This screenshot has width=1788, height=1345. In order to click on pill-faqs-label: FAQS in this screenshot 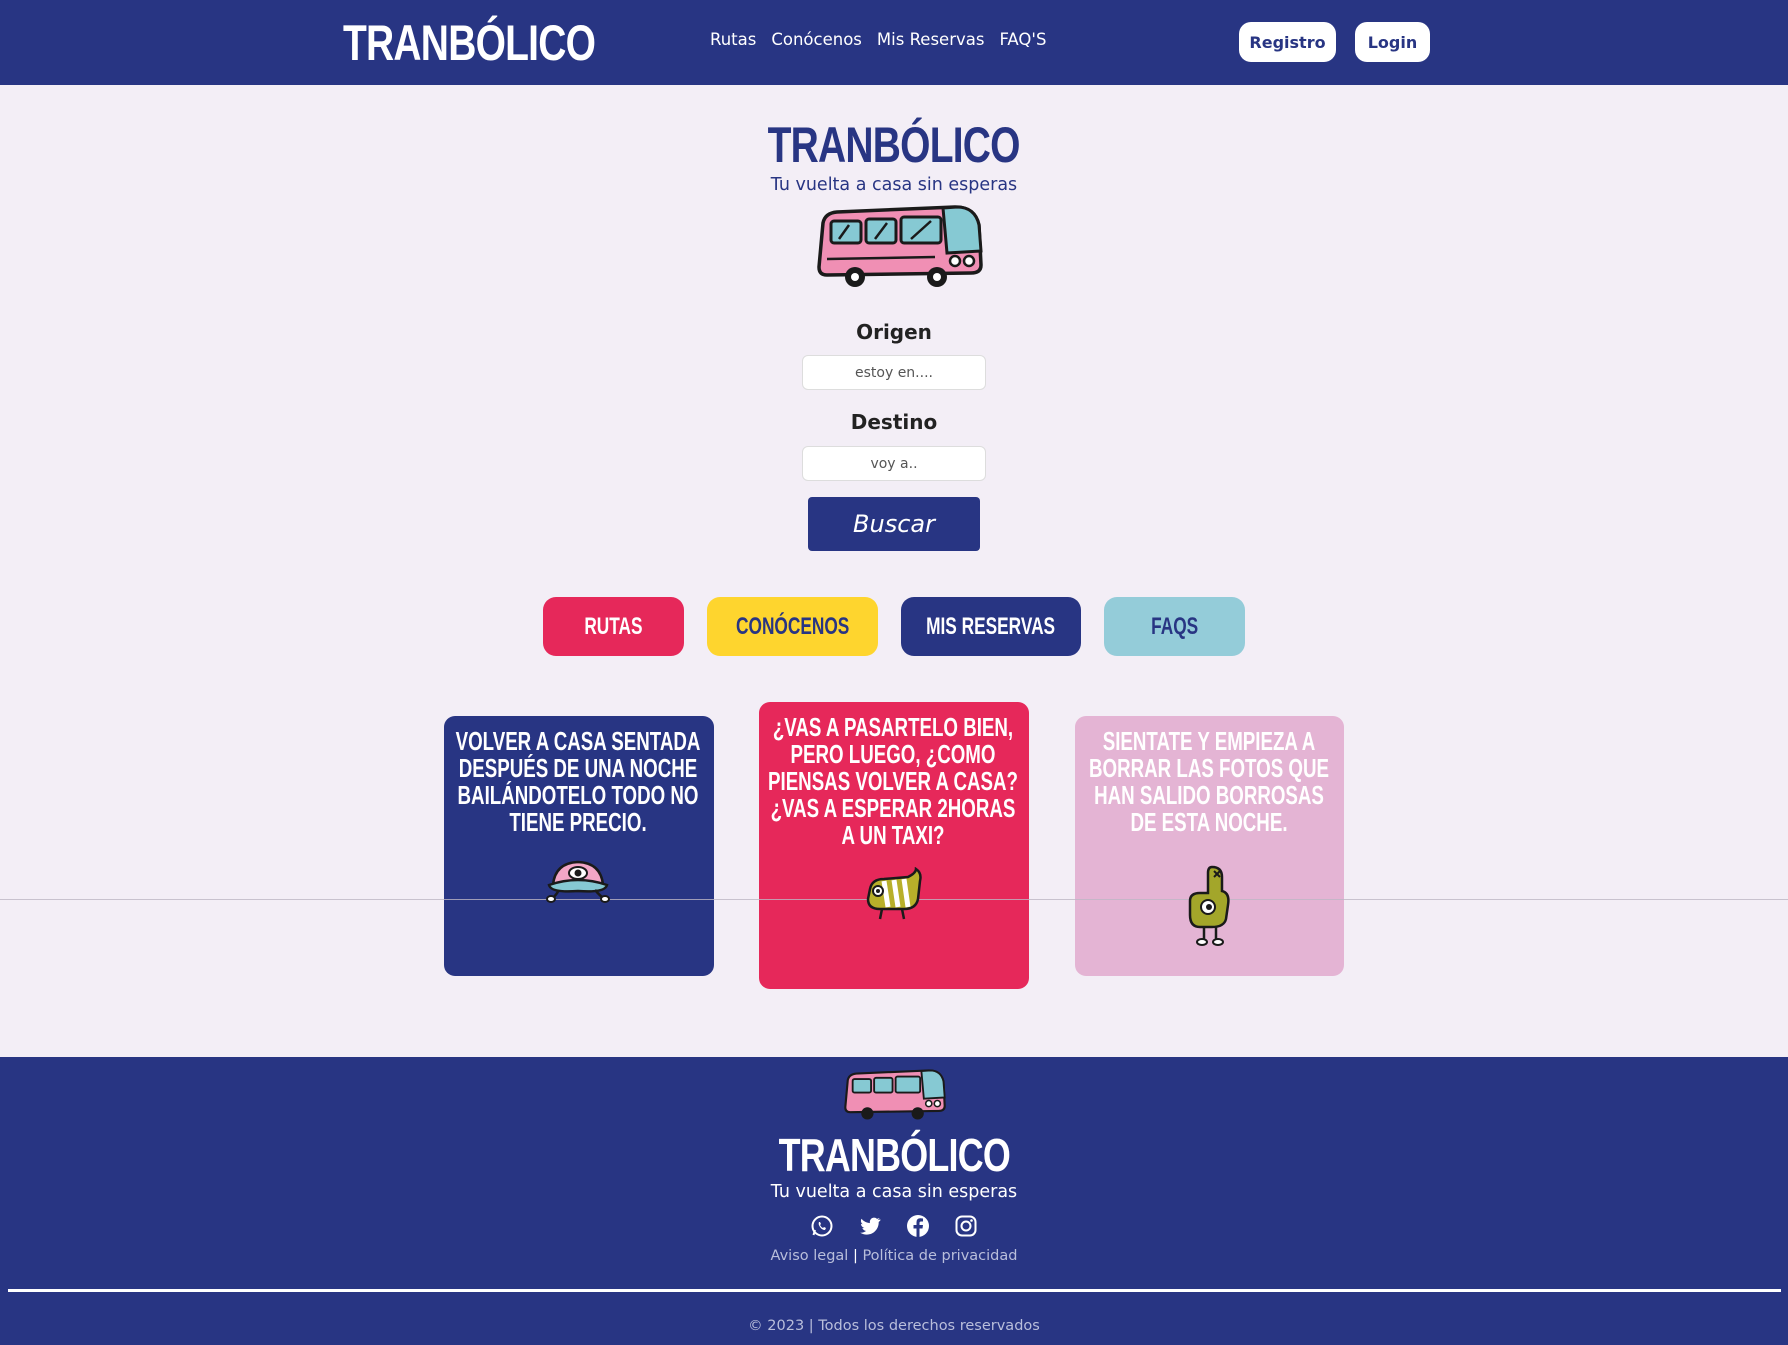, I will do `click(1174, 626)`.